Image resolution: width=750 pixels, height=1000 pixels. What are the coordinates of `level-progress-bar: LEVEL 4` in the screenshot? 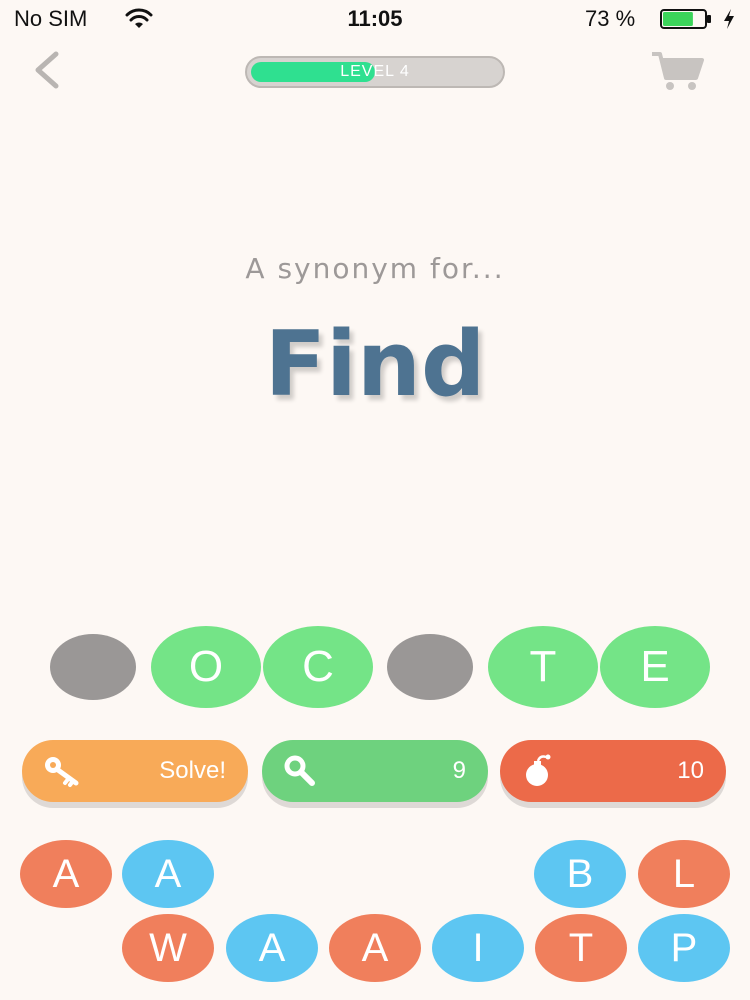 It's located at (375, 72).